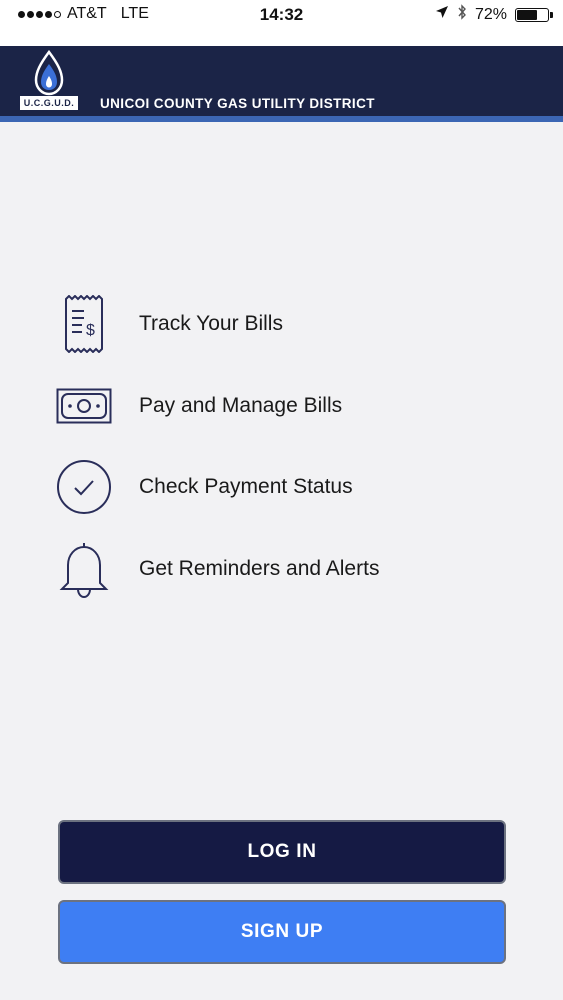 The height and width of the screenshot is (1000, 563). What do you see at coordinates (49, 72) in the screenshot?
I see `flame-icon` at bounding box center [49, 72].